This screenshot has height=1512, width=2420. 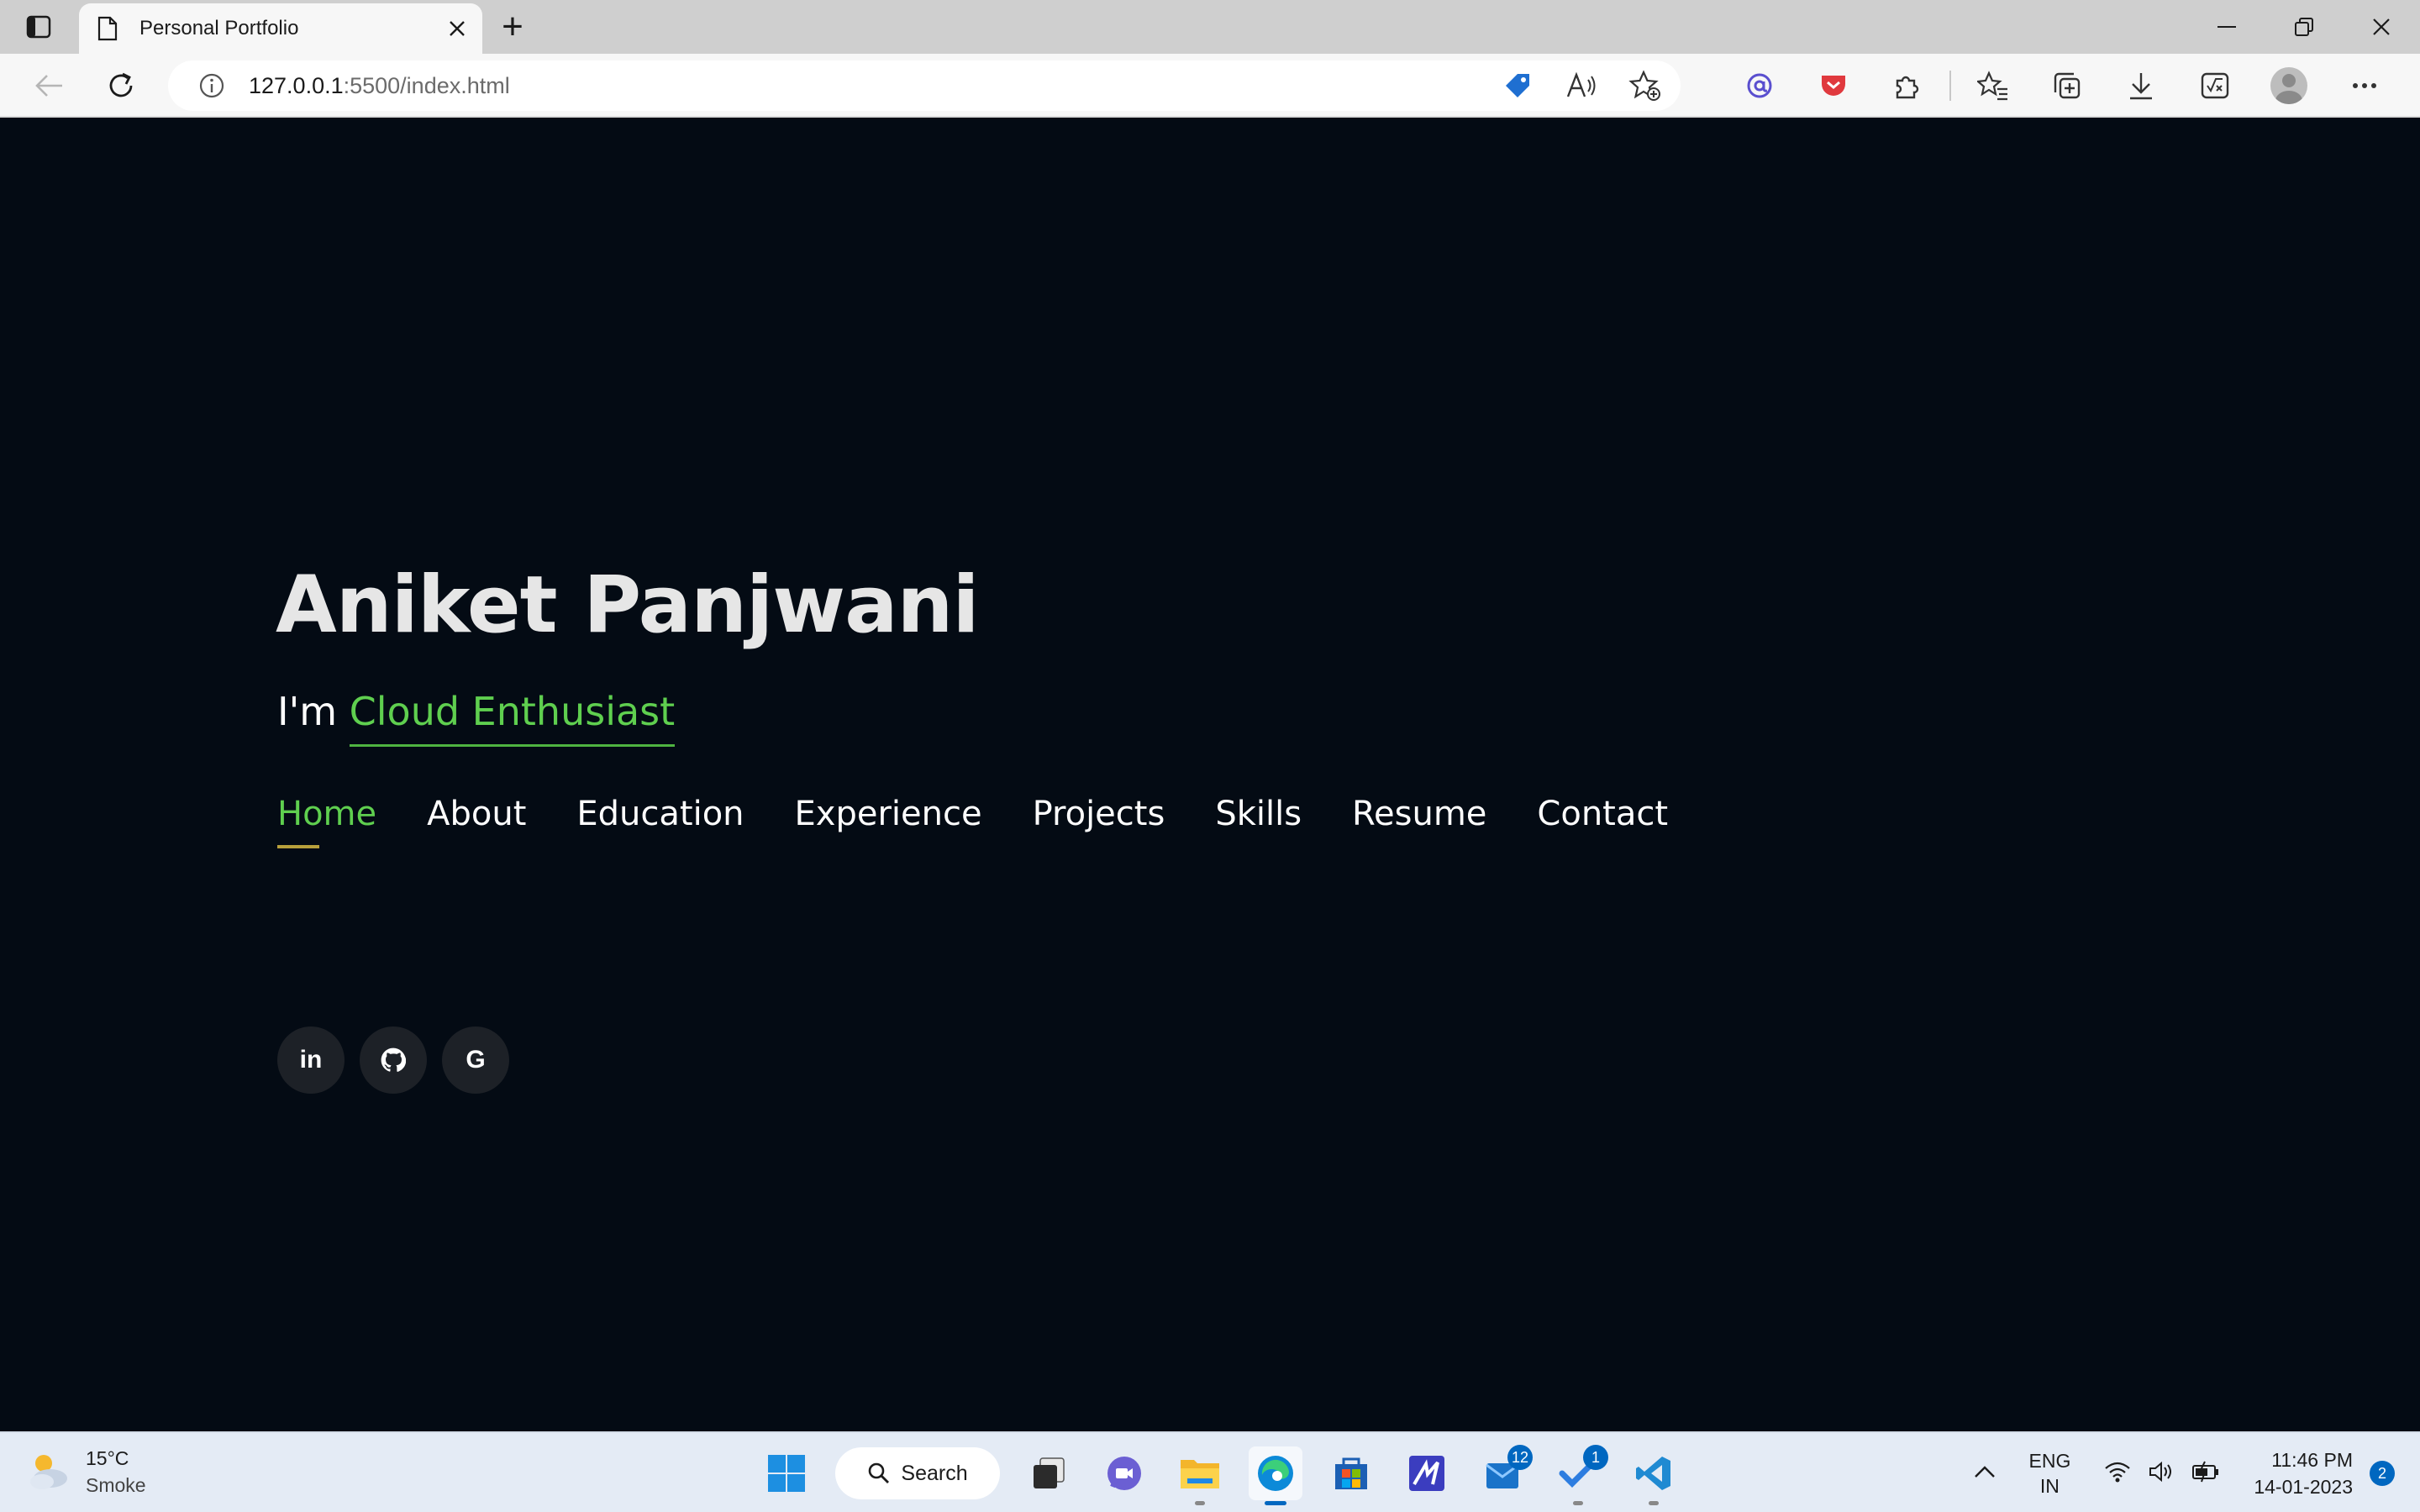 What do you see at coordinates (889, 821) in the screenshot?
I see `nav-experience: Experience` at bounding box center [889, 821].